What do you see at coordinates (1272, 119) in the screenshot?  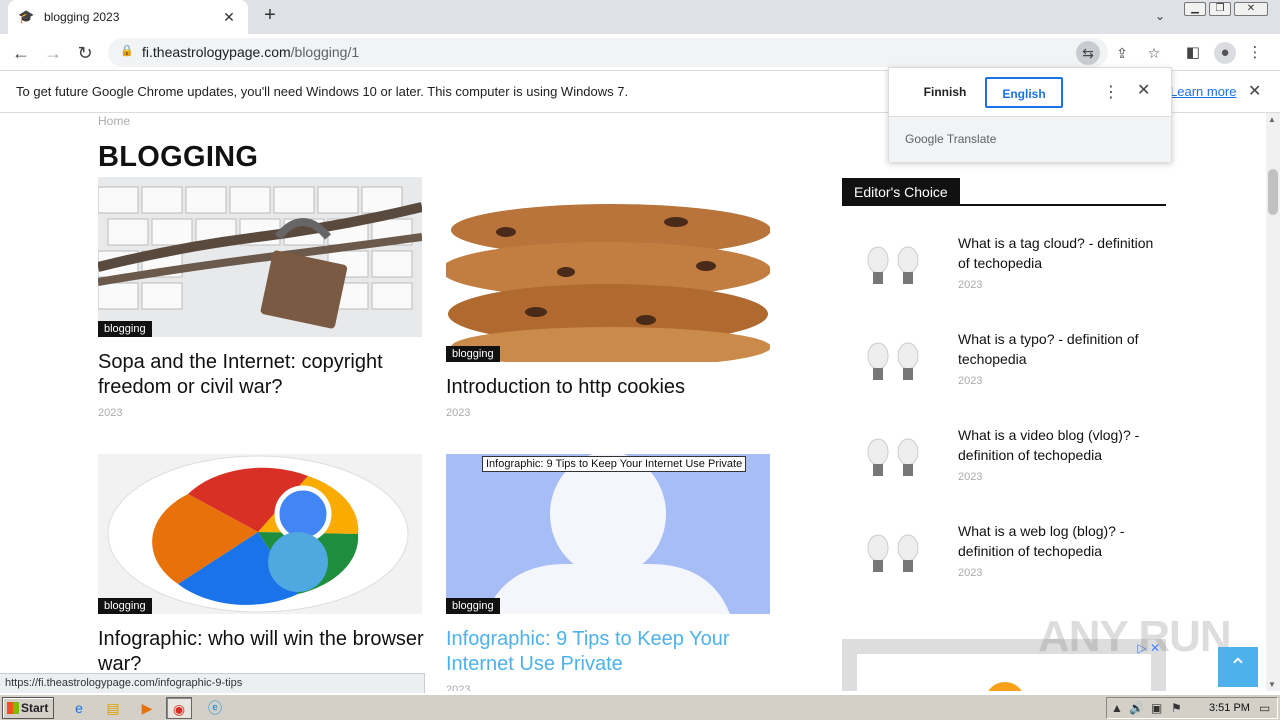 I see `scroll-up-arrow-icon: ▲` at bounding box center [1272, 119].